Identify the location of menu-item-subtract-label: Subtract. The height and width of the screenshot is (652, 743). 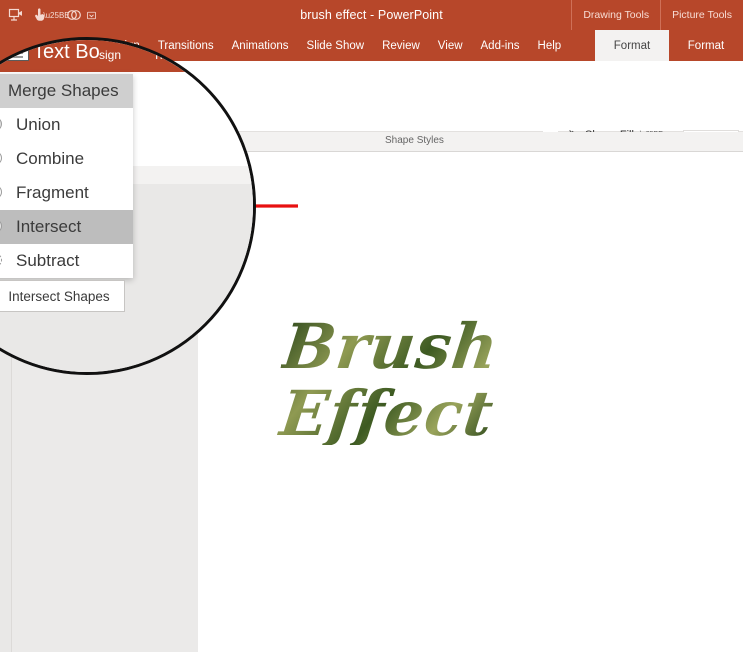
(48, 260).